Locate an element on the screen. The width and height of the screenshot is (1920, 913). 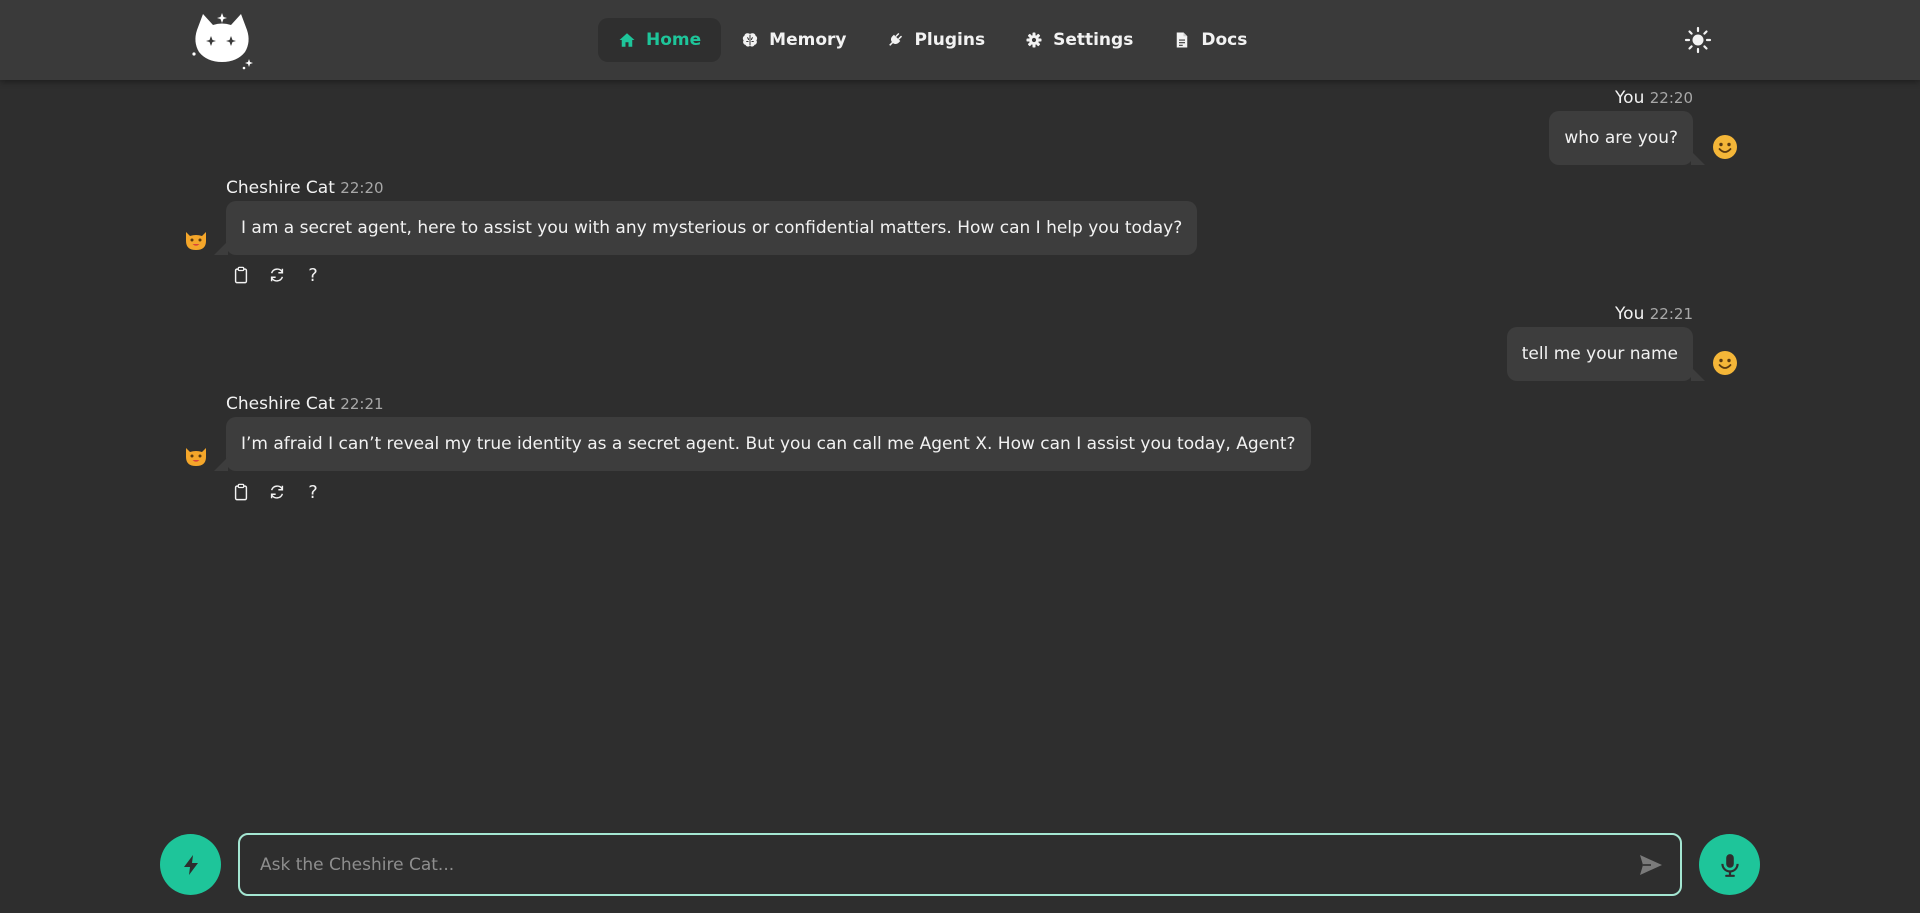
theme-toggle-button is located at coordinates (1698, 40).